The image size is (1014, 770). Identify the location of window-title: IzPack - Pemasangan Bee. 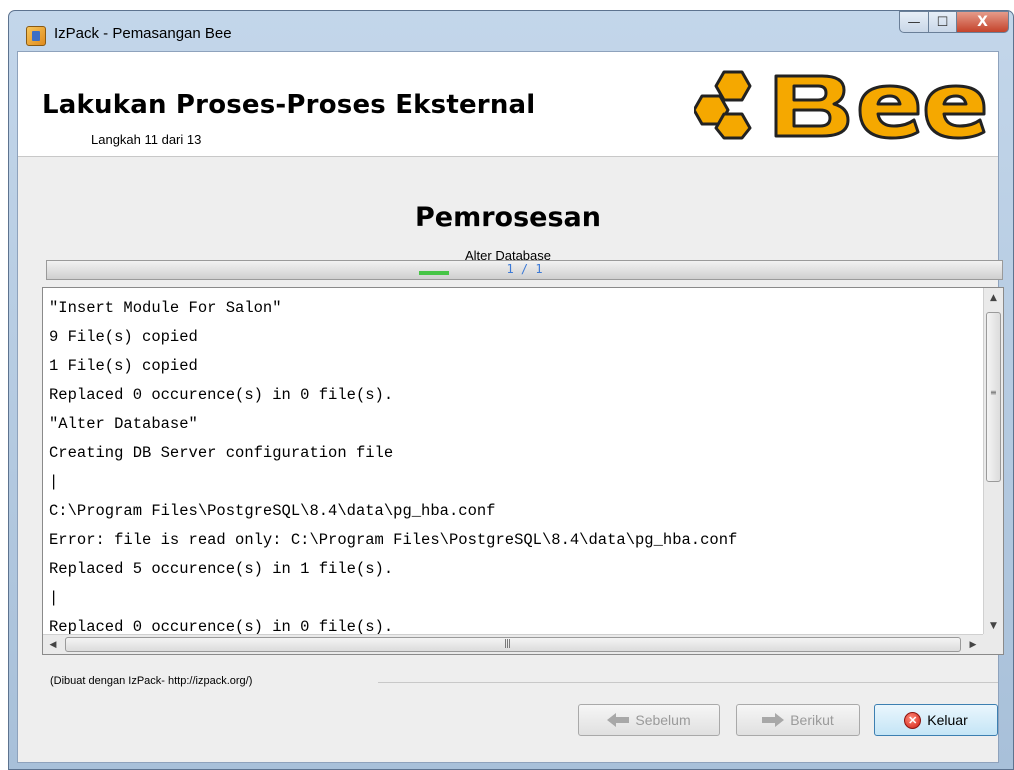
(143, 33).